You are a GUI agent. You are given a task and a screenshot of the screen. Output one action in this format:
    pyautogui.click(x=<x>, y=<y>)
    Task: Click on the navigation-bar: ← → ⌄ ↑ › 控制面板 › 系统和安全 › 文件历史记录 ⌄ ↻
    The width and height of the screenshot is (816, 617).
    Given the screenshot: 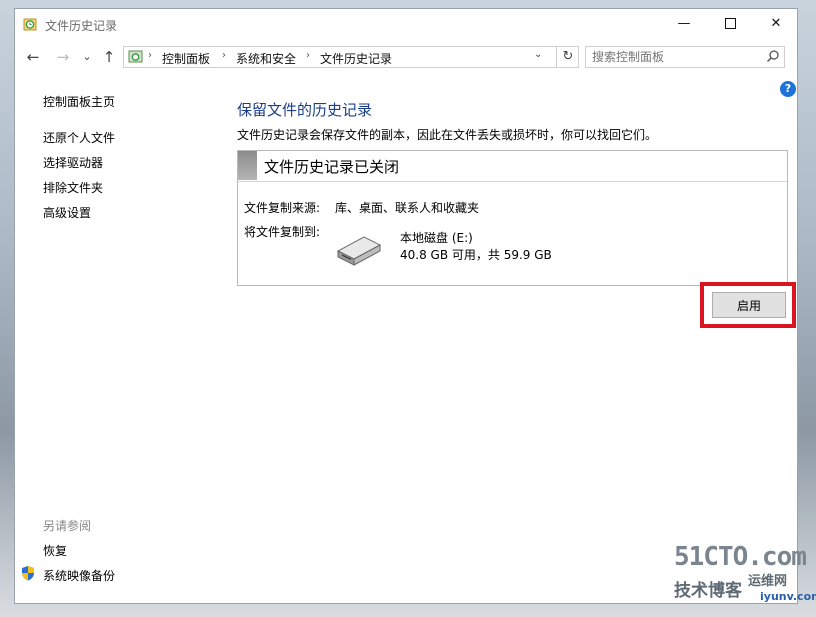 What is the action you would take?
    pyautogui.click(x=406, y=58)
    